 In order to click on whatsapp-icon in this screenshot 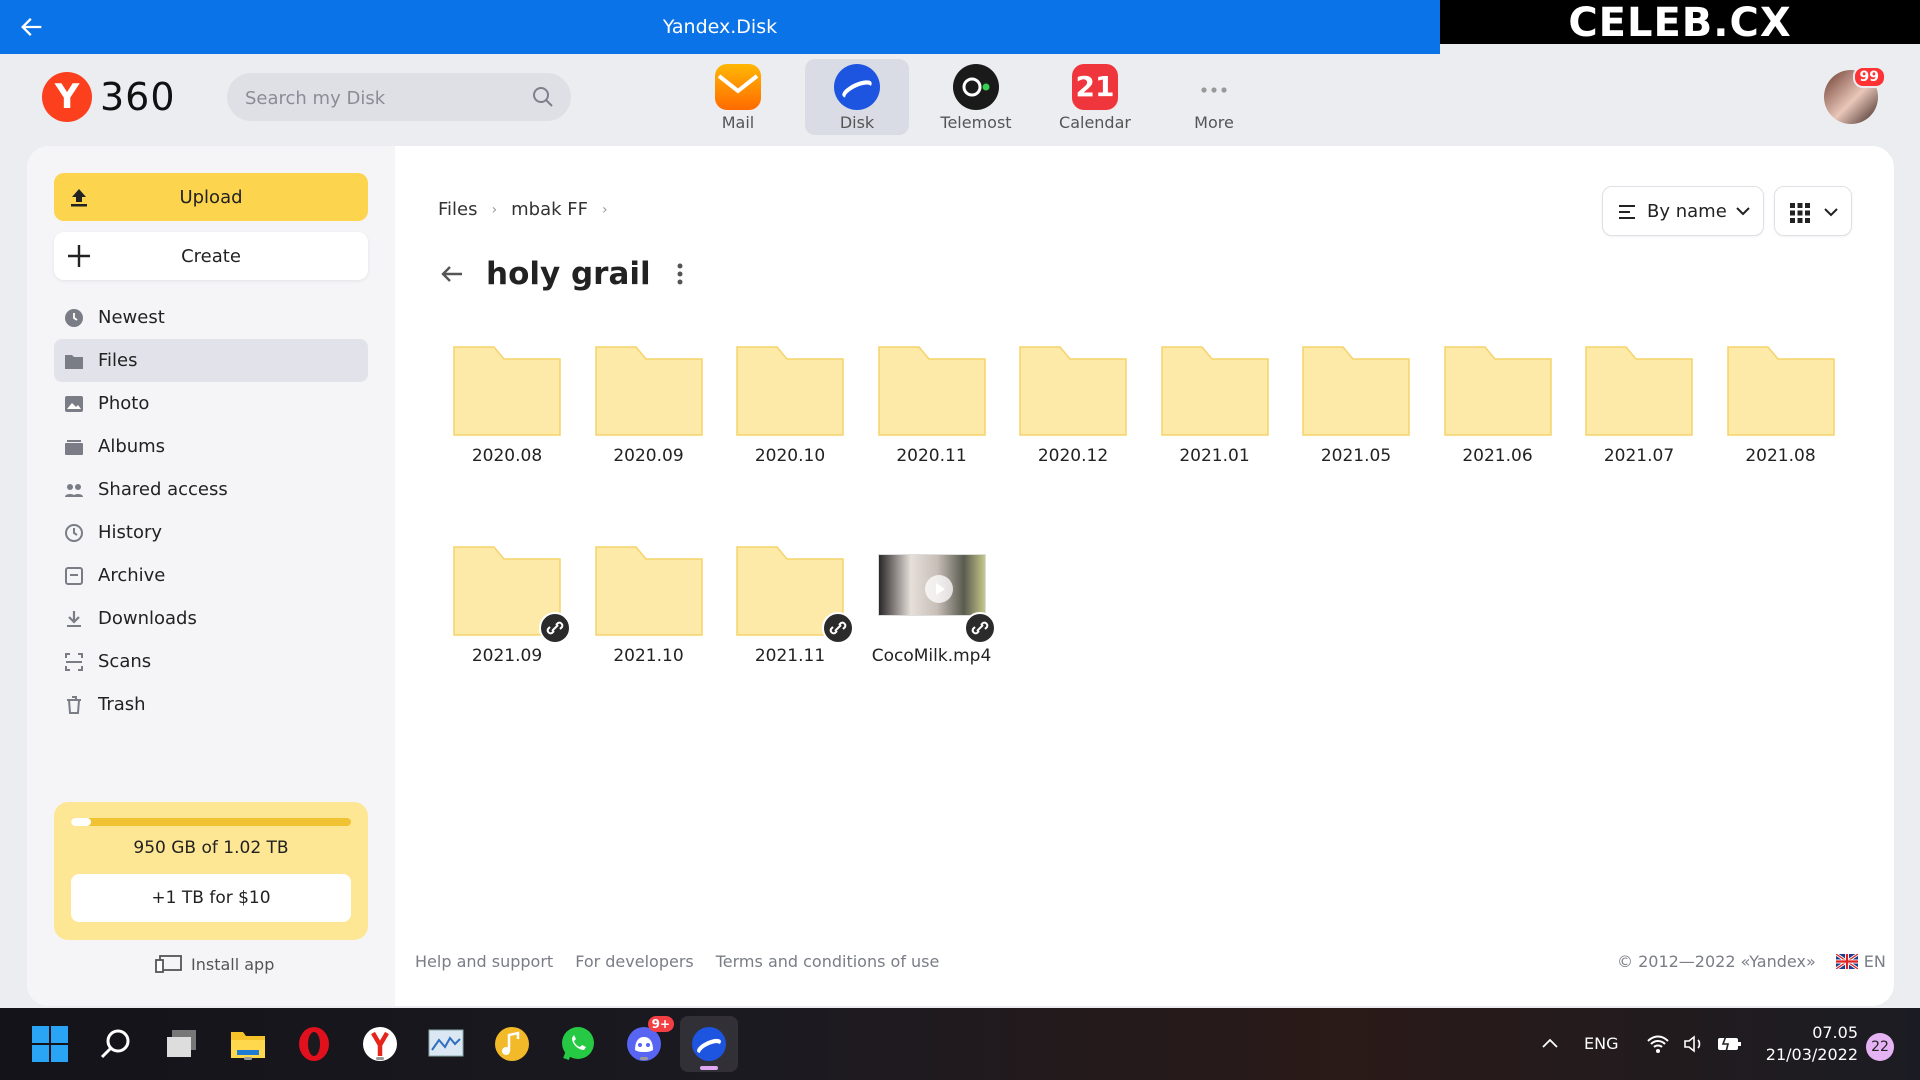, I will do `click(578, 1044)`.